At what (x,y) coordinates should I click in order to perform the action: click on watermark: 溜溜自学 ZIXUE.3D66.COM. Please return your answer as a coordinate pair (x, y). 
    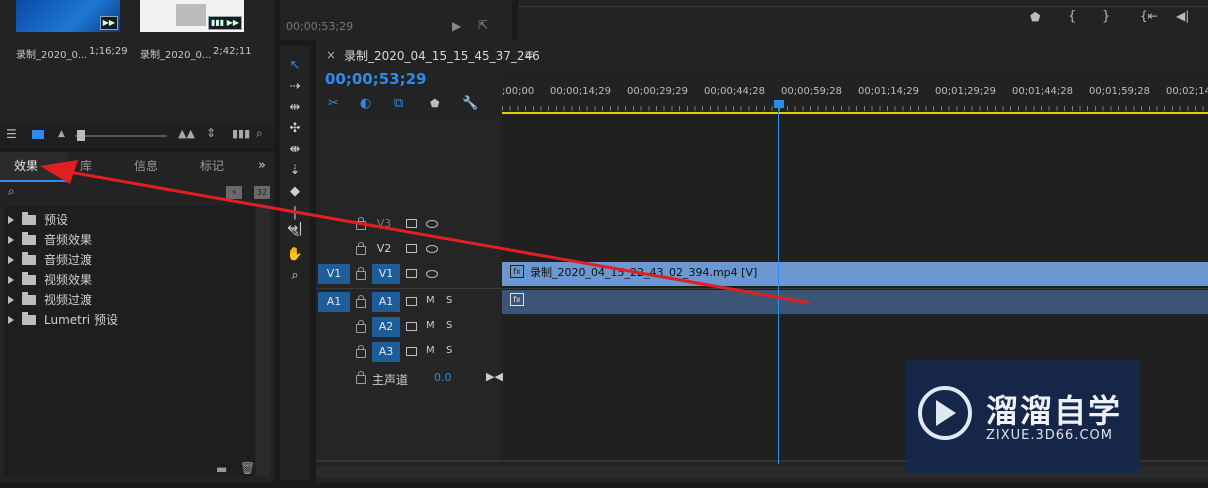
    Looking at the image, I should click on (1023, 417).